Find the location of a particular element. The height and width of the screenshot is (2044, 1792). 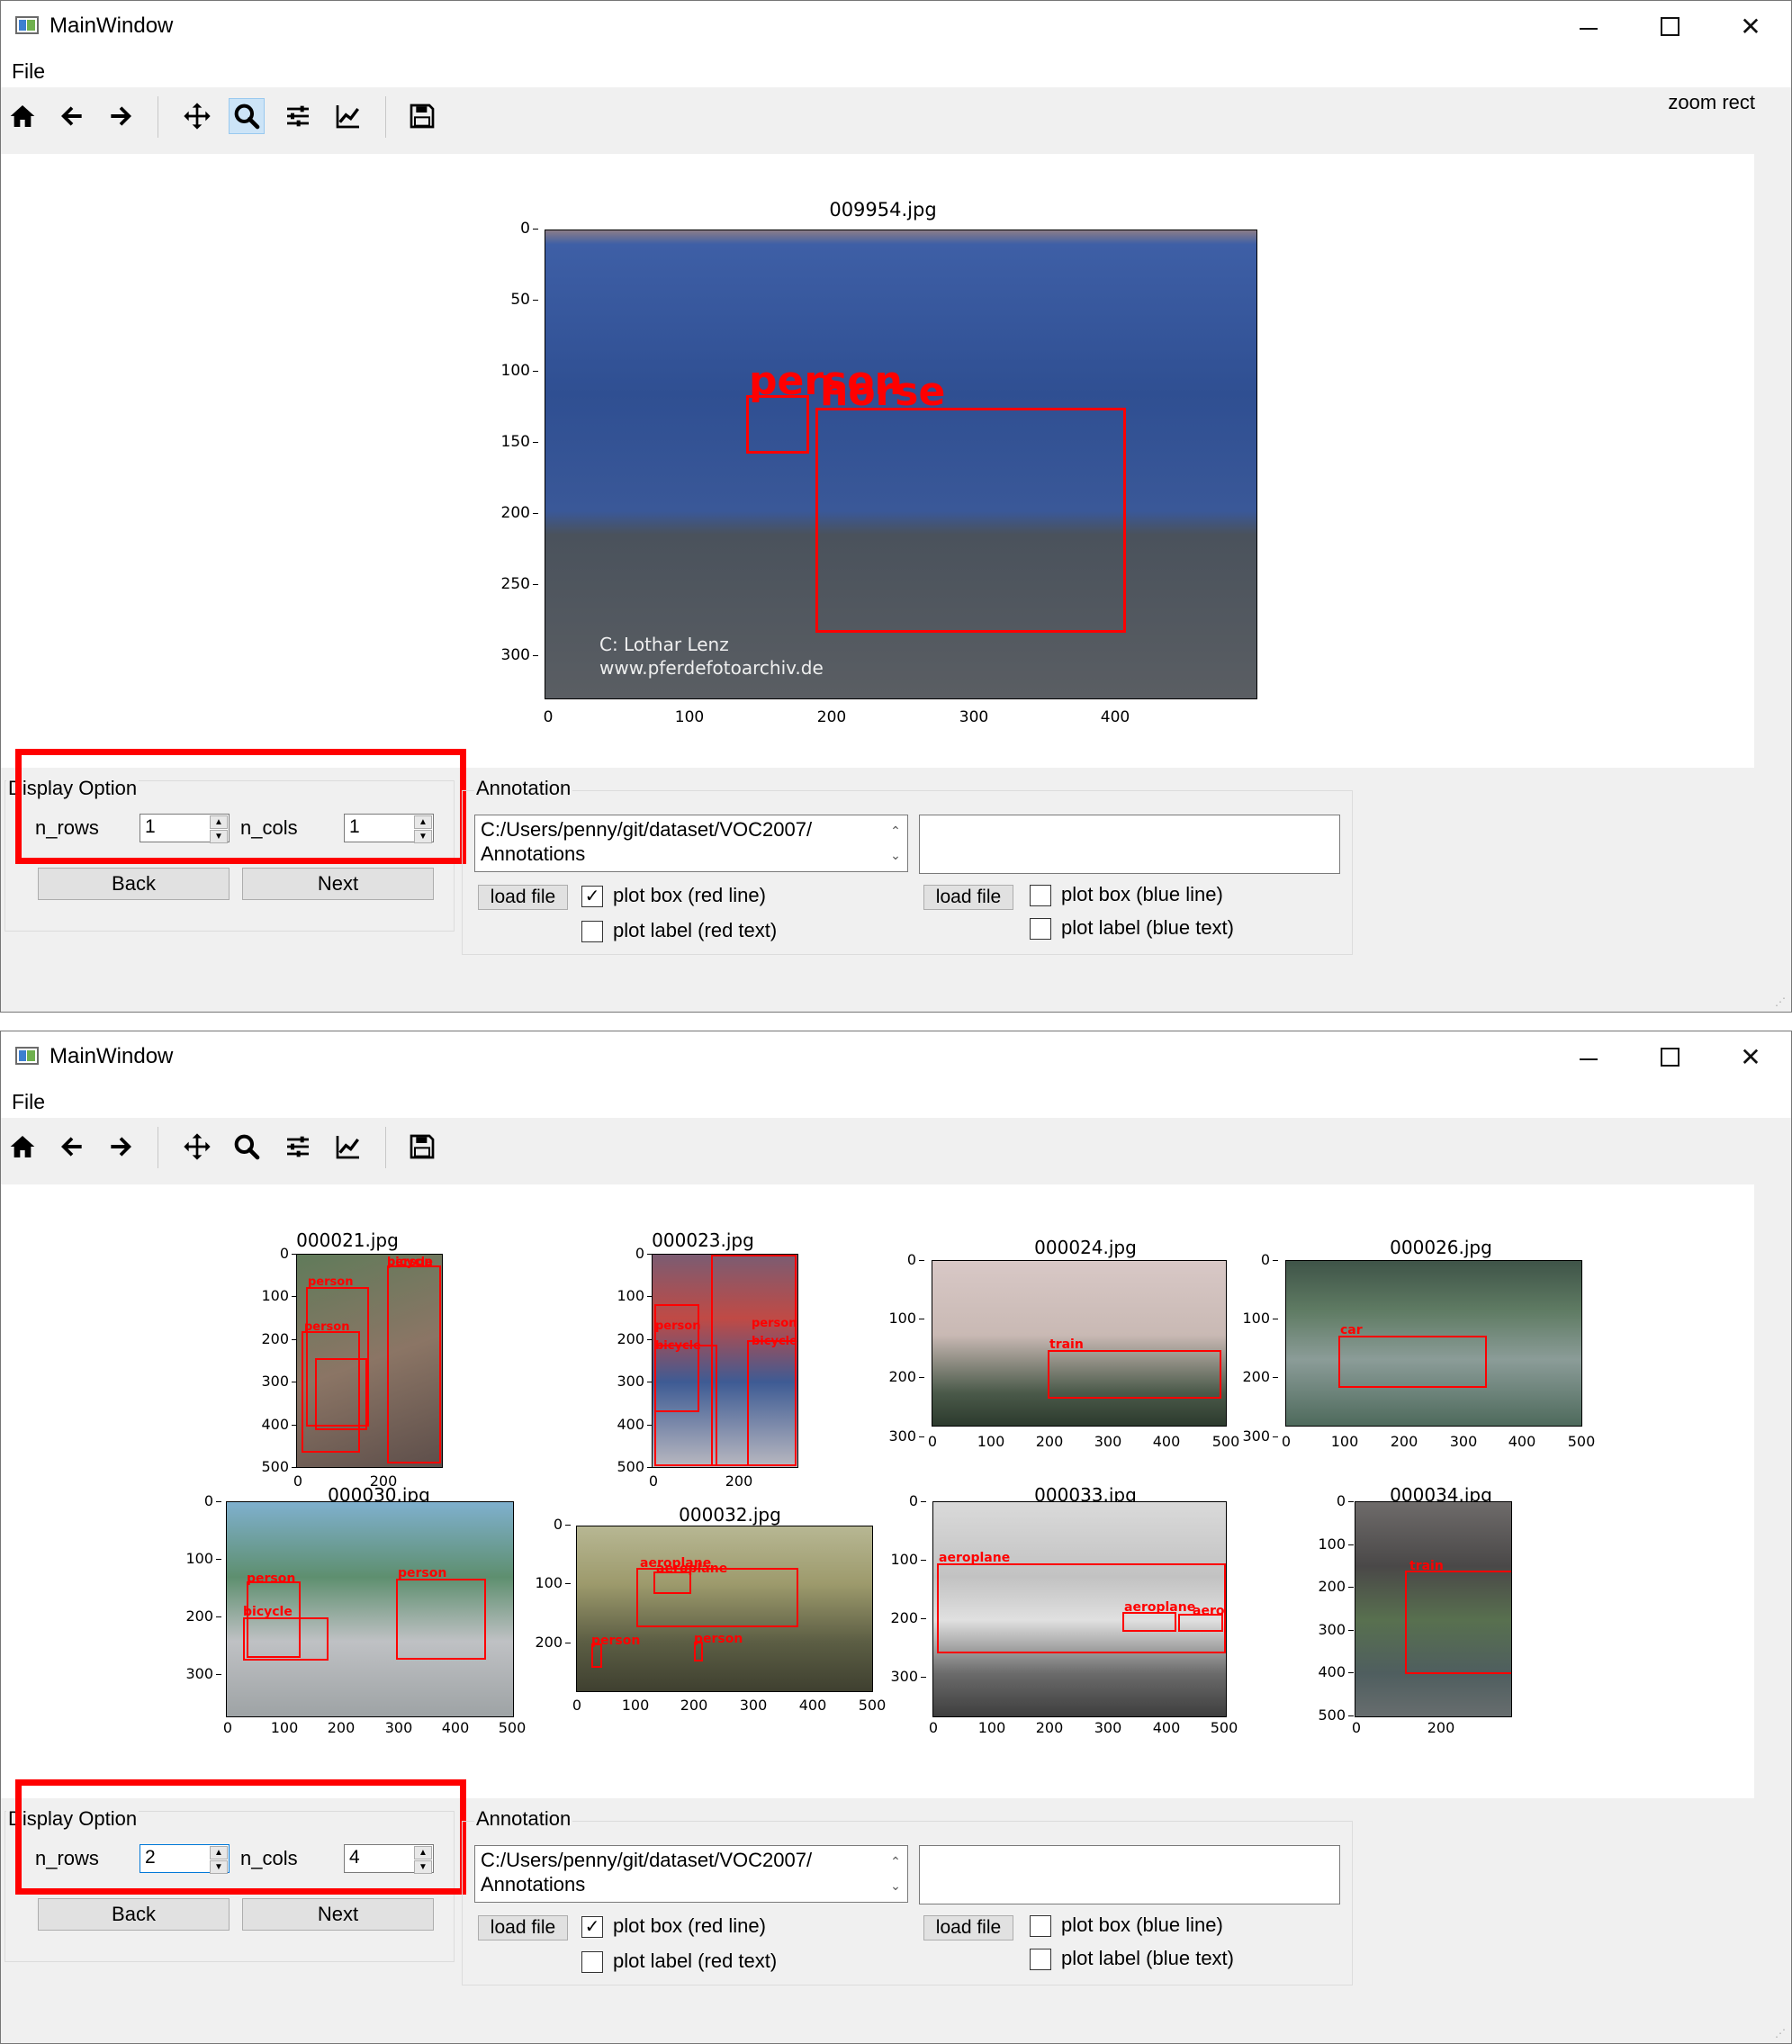

y-tick: 250 is located at coordinates (519, 584).